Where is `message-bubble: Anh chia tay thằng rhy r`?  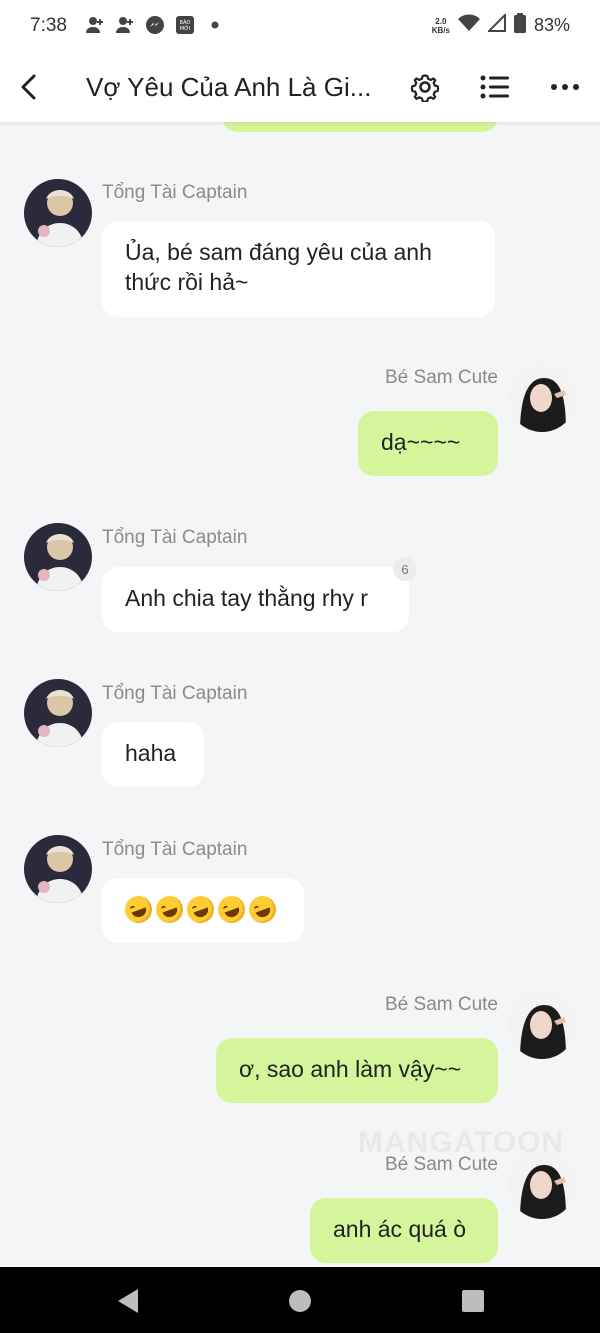 message-bubble: Anh chia tay thằng rhy r is located at coordinates (255, 599).